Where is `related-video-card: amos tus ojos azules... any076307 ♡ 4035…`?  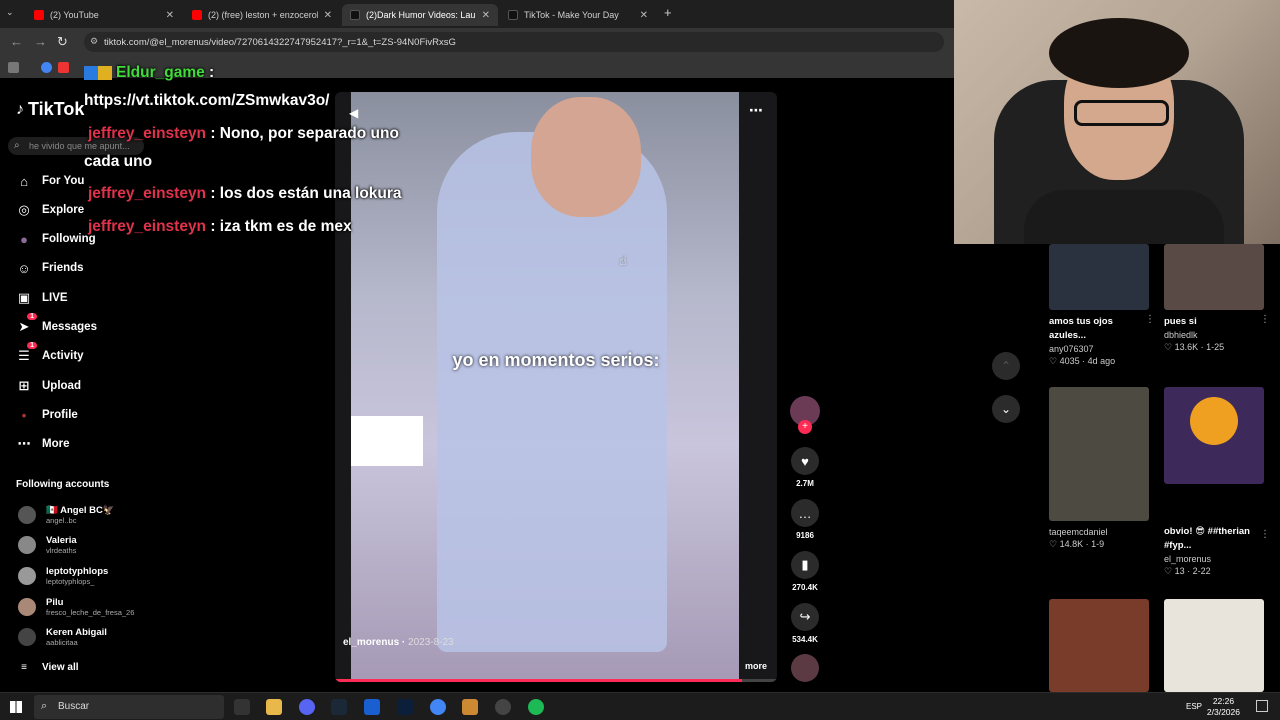
related-video-card: amos tus ojos azules... any076307 ♡ 4035… is located at coordinates (1102, 306).